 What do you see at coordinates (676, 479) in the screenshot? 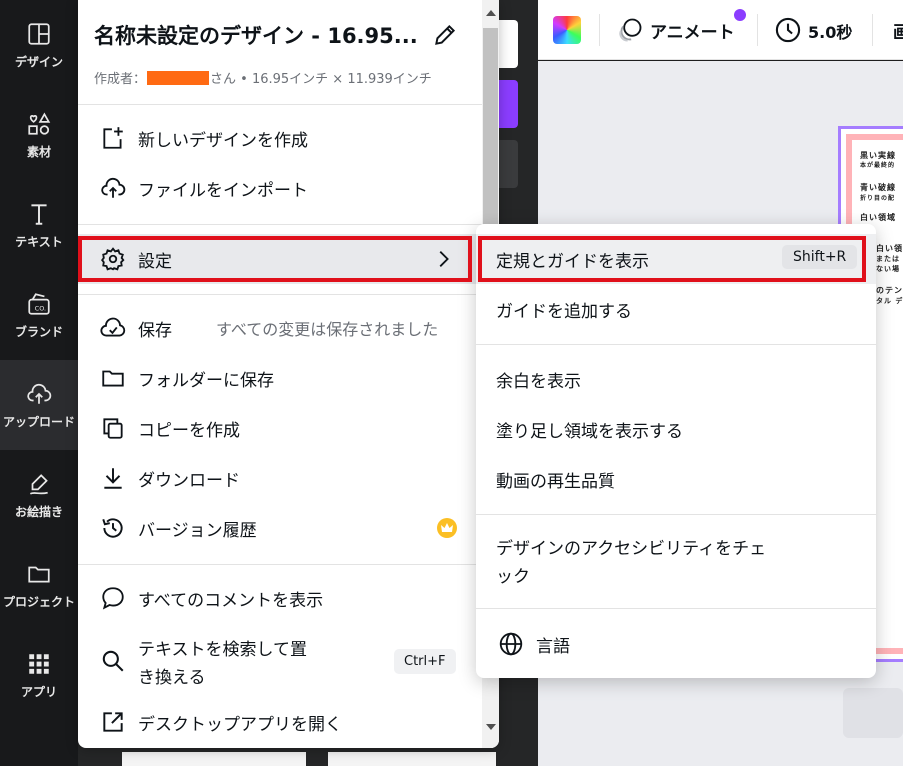
I see `submenu-item-video-quality: 動画の再生品質` at bounding box center [676, 479].